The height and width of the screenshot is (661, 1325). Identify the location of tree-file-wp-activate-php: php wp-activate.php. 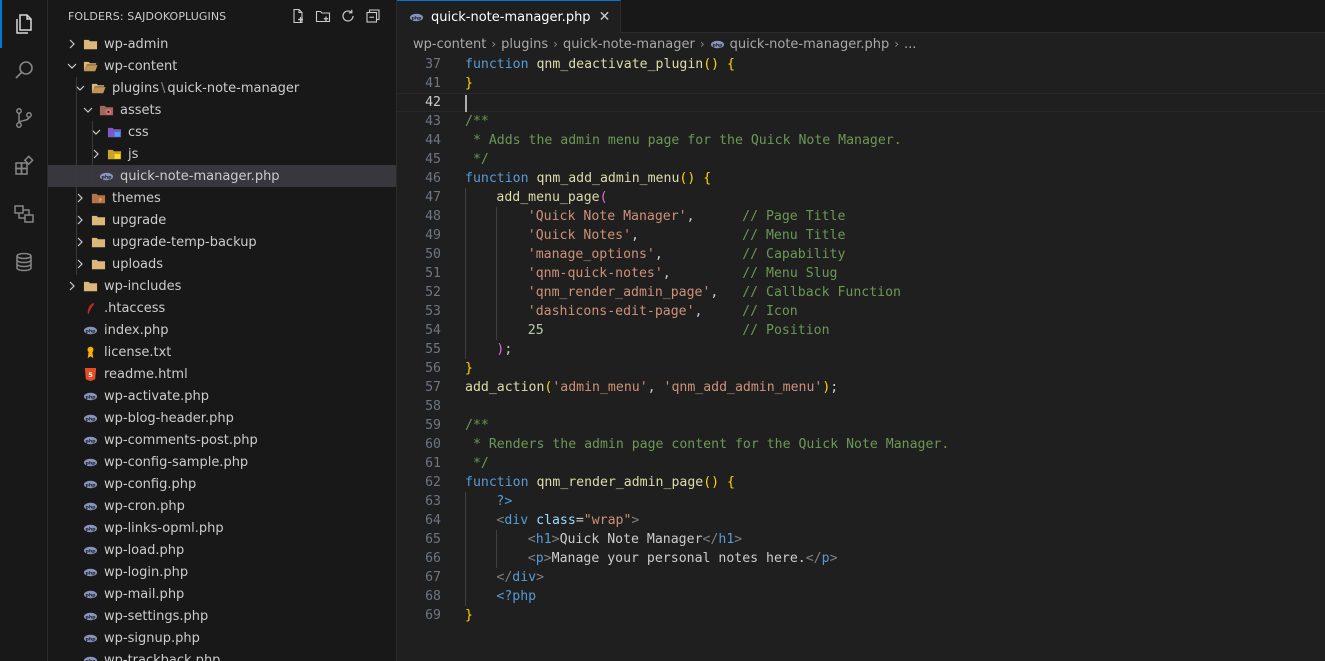
(222, 396).